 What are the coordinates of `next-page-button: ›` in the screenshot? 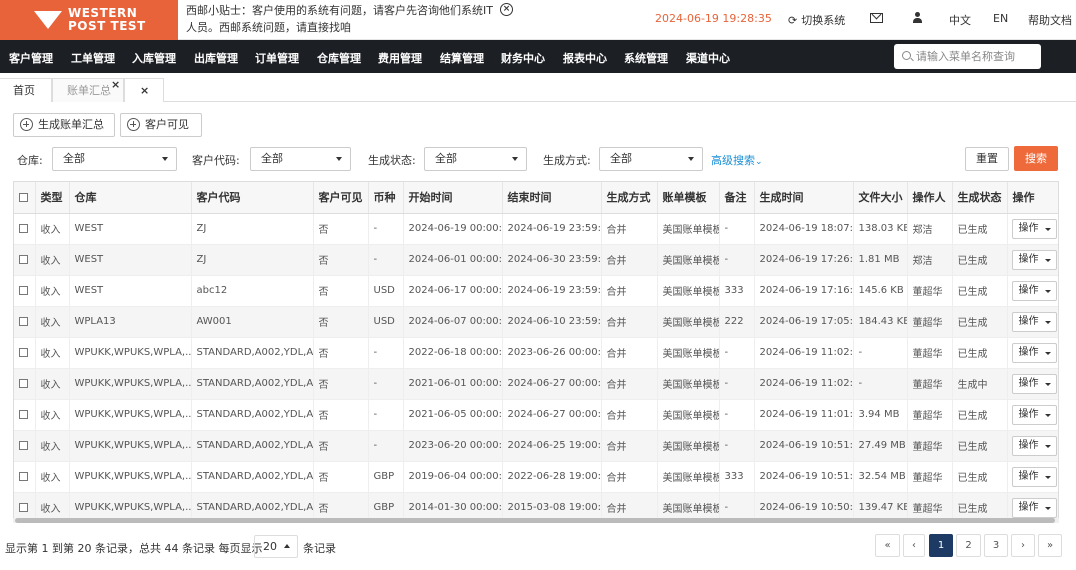 It's located at (1023, 545).